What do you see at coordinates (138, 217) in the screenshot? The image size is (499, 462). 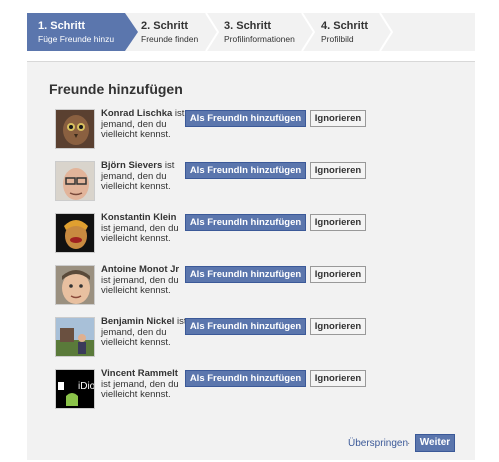 I see `friend-name: Konstantin Klein` at bounding box center [138, 217].